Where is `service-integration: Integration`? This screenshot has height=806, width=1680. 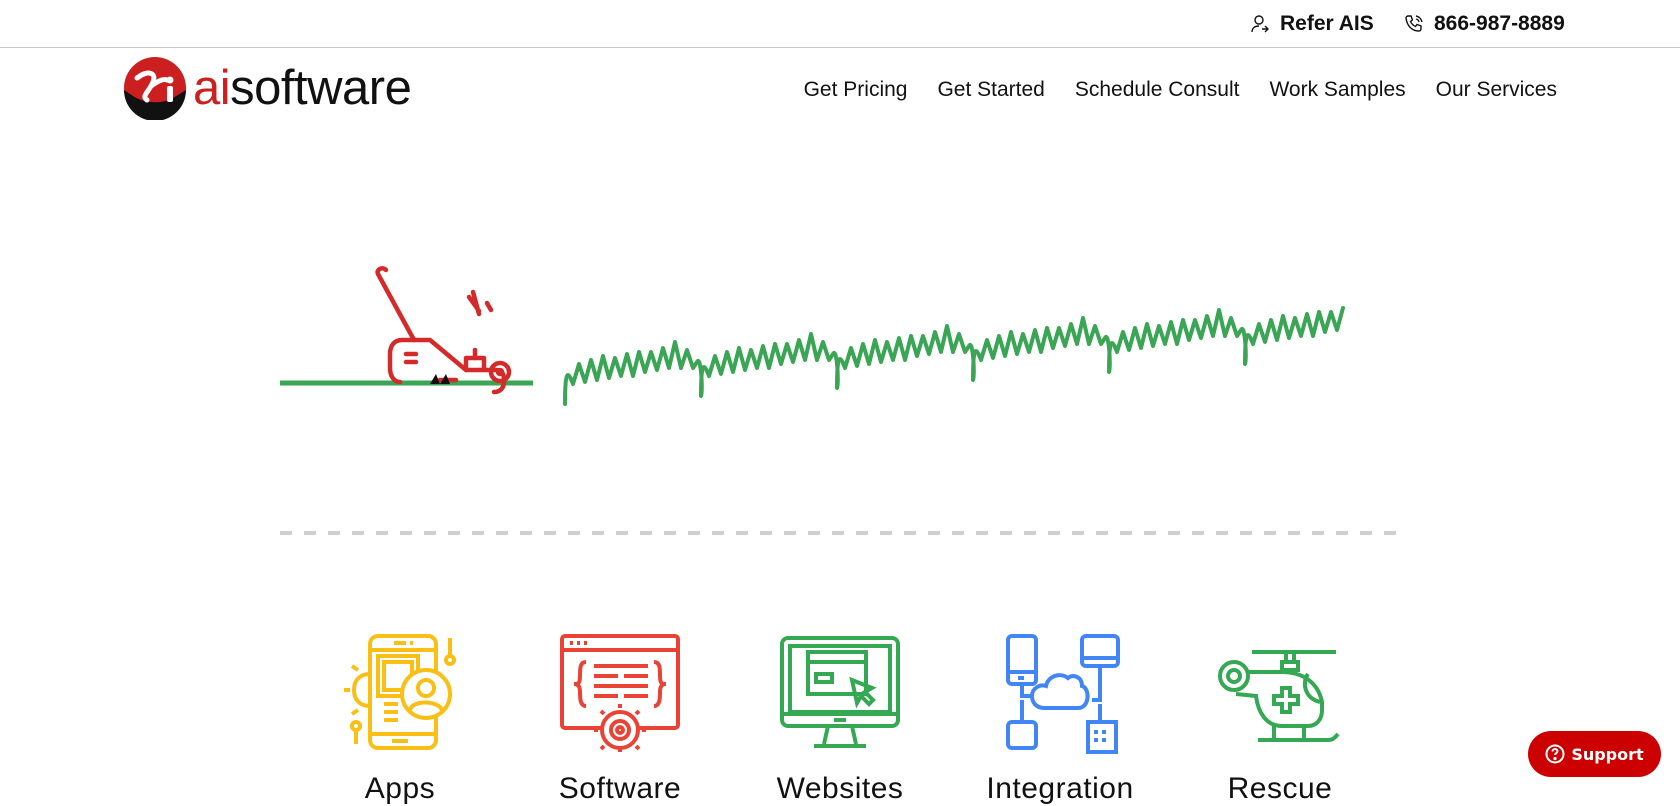
service-integration: Integration is located at coordinates (1060, 718).